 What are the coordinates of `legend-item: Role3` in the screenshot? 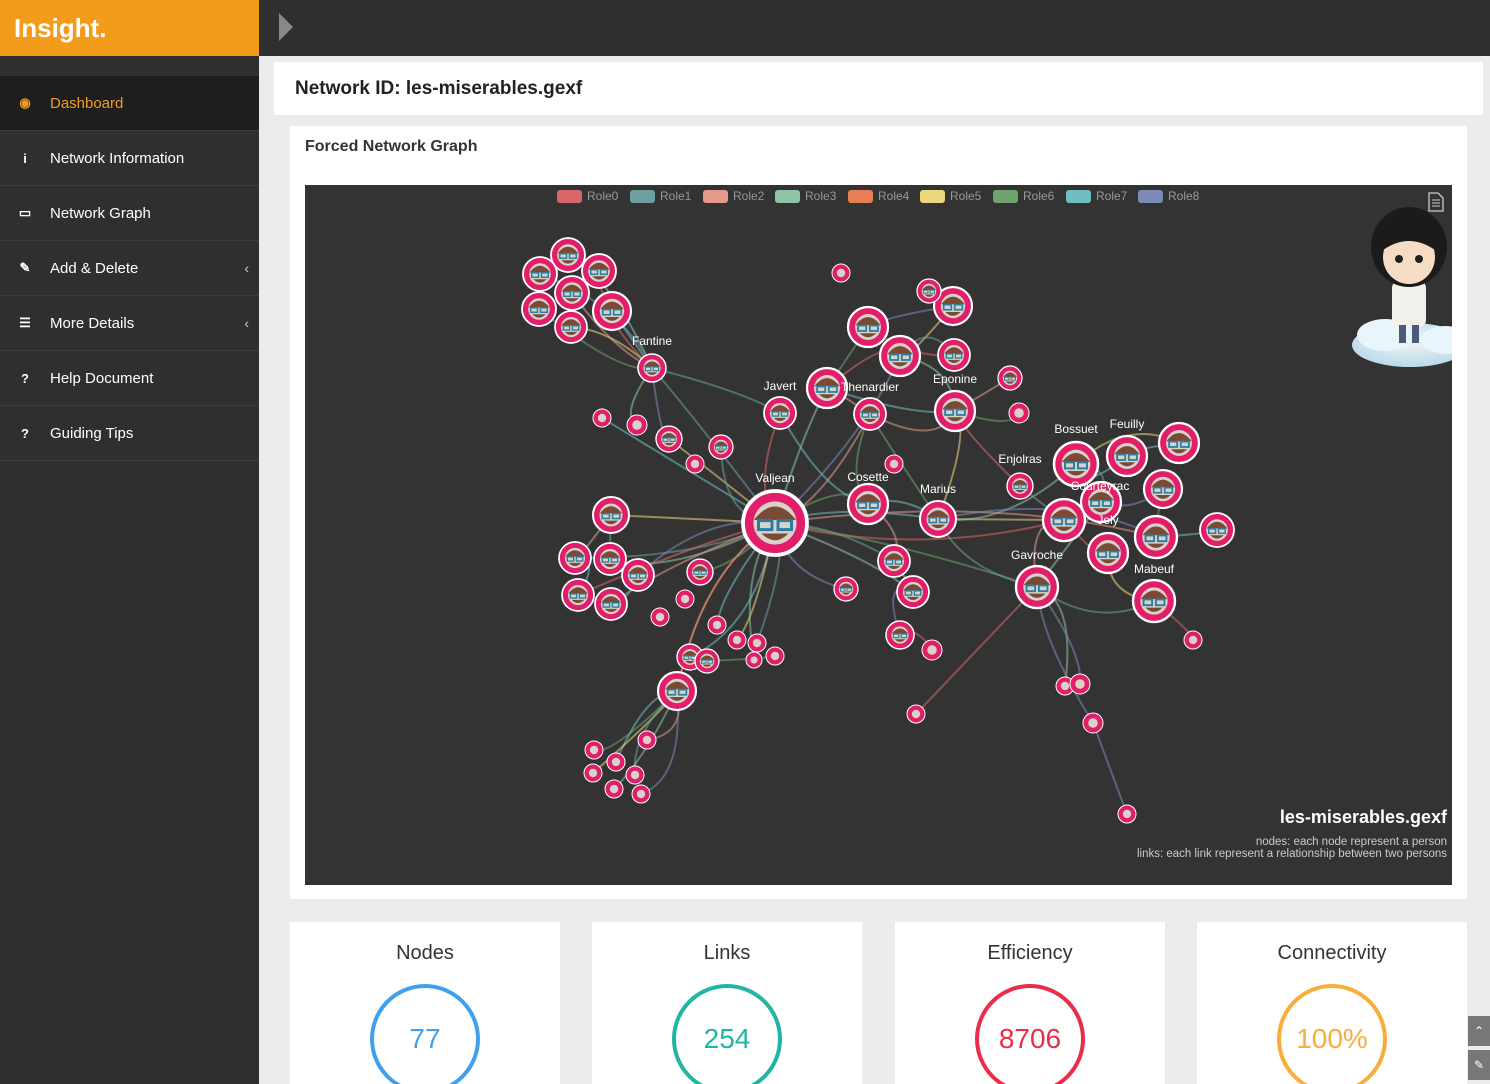 It's located at (806, 196).